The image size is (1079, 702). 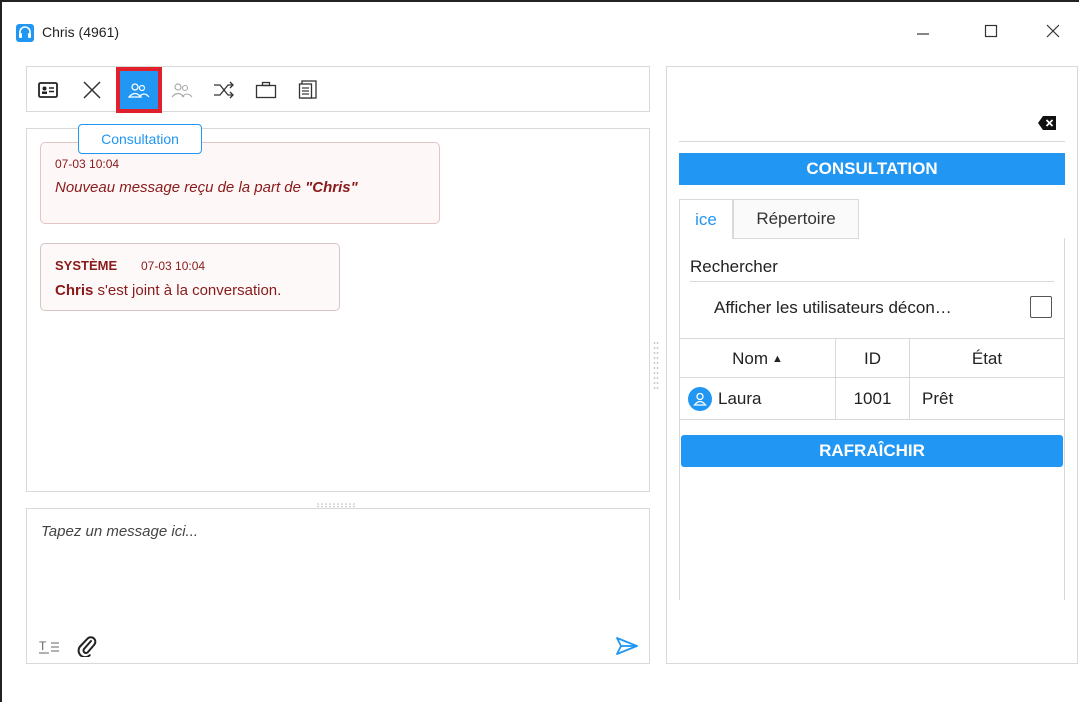 I want to click on message-text: Nouveau message reçu de la part de, so click(x=180, y=187).